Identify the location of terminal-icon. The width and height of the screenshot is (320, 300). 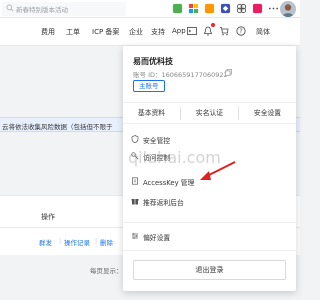
(192, 31).